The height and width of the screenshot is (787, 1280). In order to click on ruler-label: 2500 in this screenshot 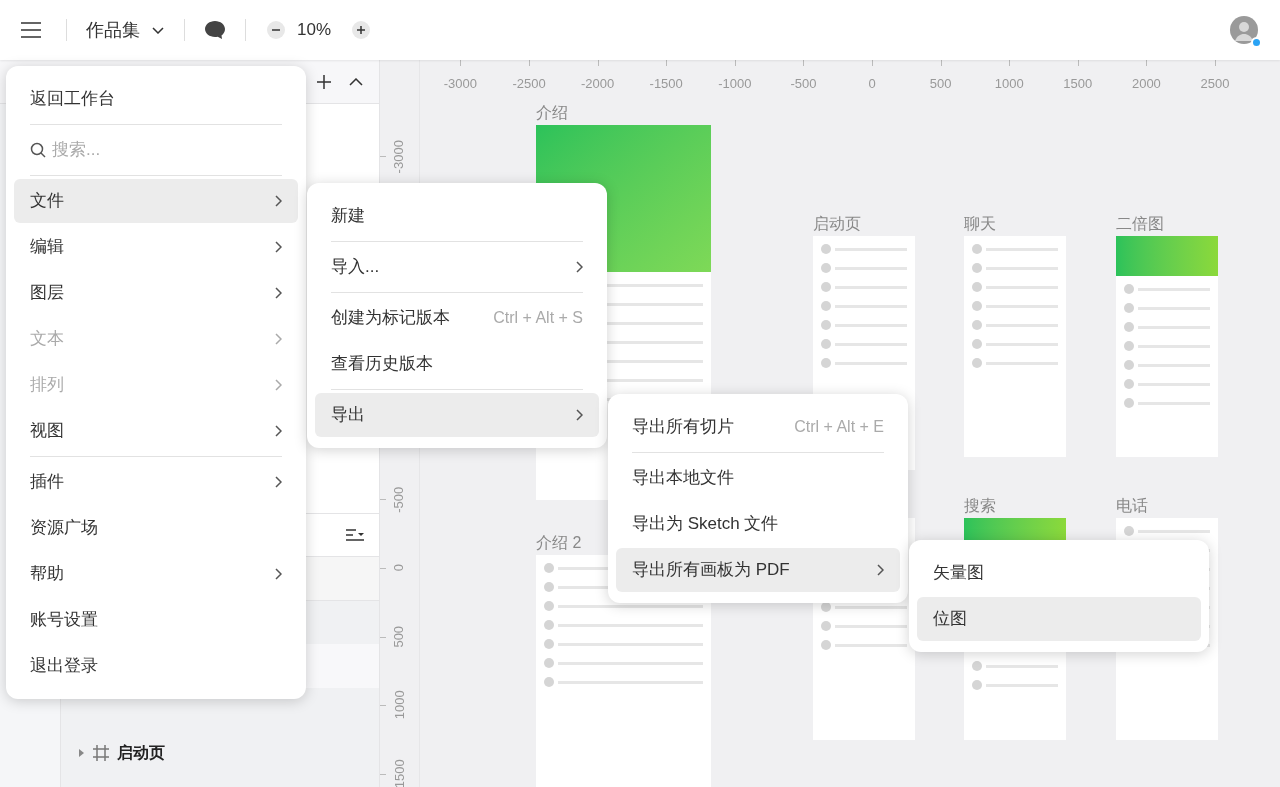, I will do `click(1215, 84)`.